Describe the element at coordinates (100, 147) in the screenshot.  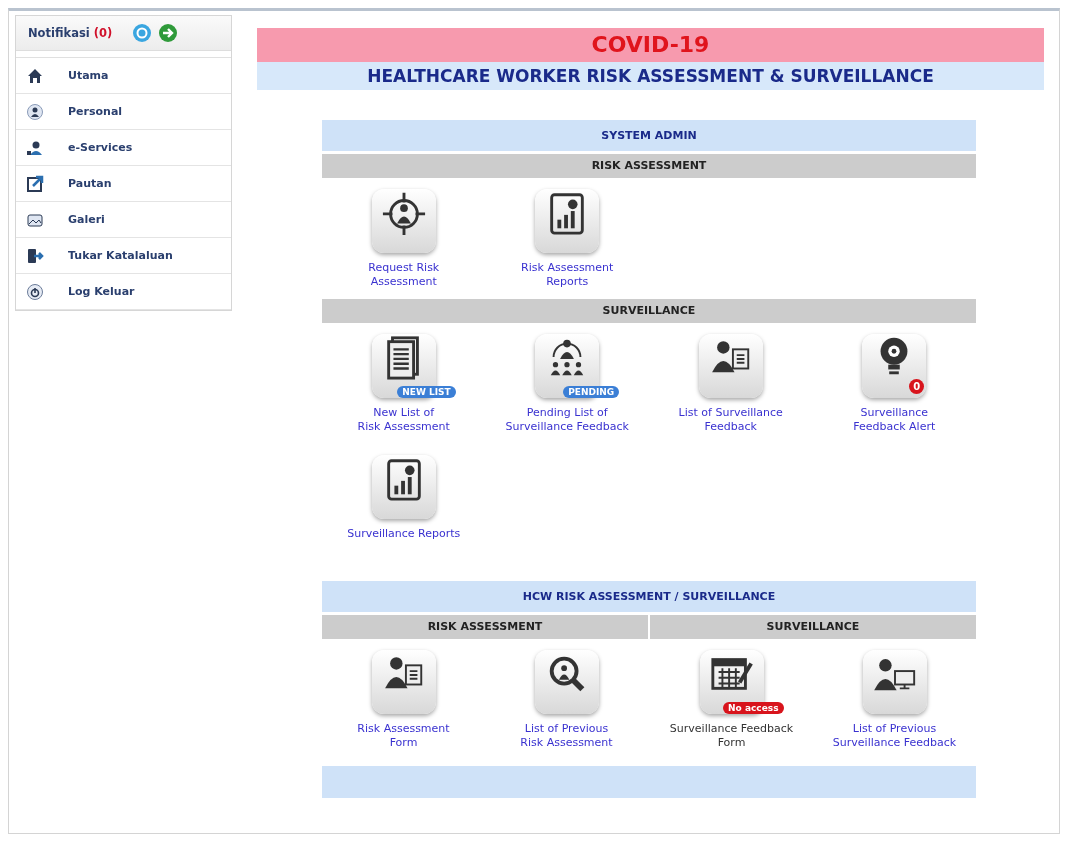
I see `sidebar-item: e-Services` at that location.